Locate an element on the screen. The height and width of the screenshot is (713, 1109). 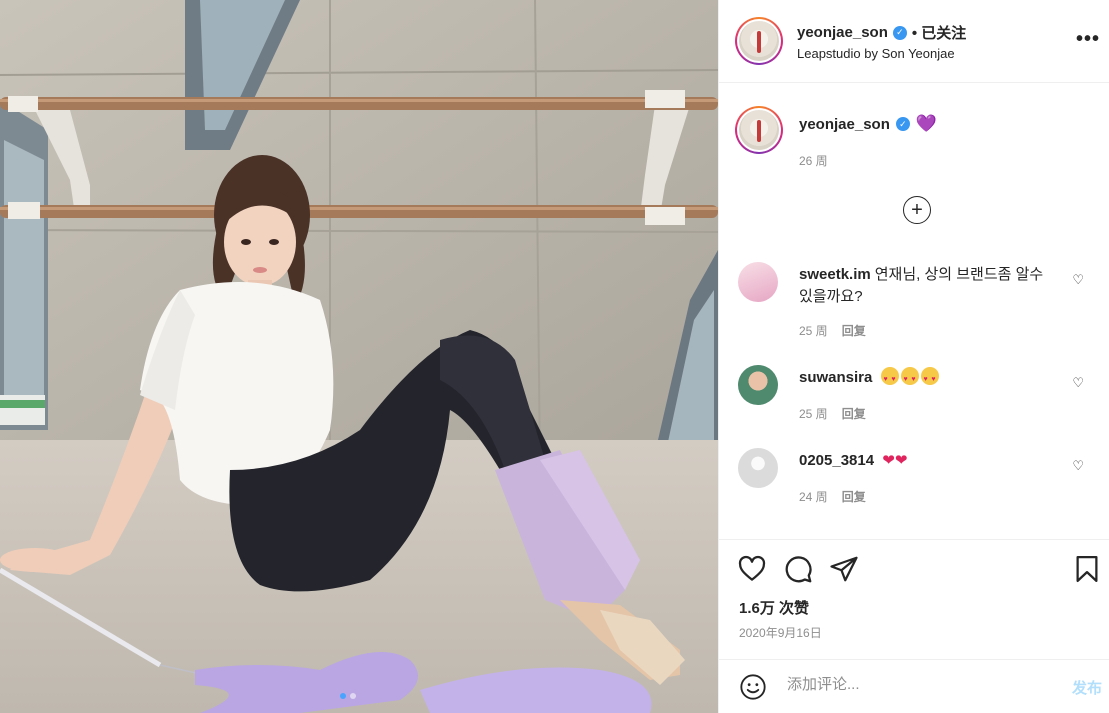
post-comment-button: 发布 is located at coordinates (1087, 687).